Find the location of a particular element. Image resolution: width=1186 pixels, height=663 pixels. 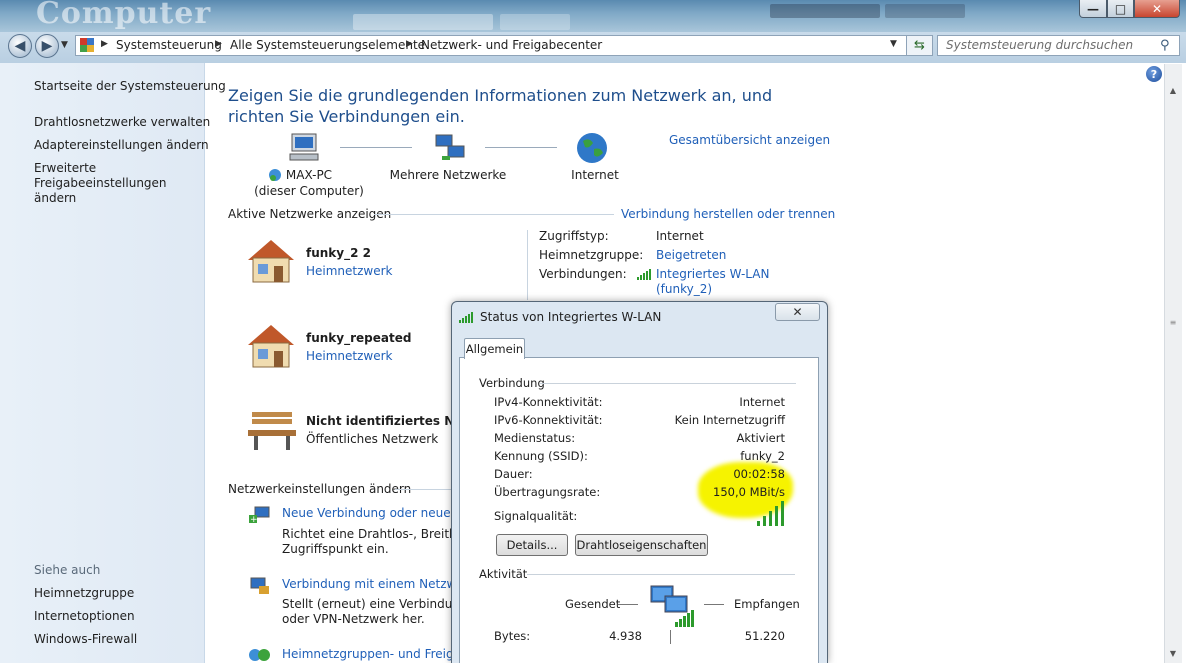

duration-value: 00:02:58 is located at coordinates (759, 474).